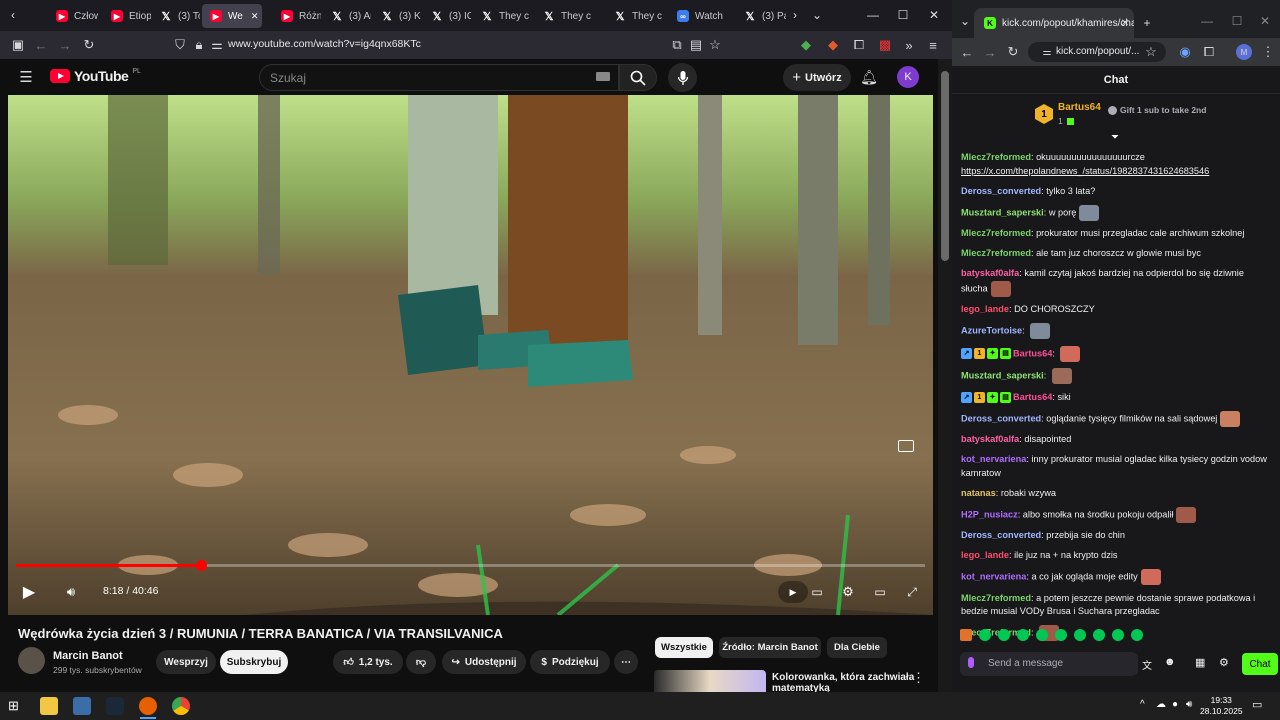 The image size is (1280, 720). I want to click on tab-2: ▶ Etiop, so click(127, 16).